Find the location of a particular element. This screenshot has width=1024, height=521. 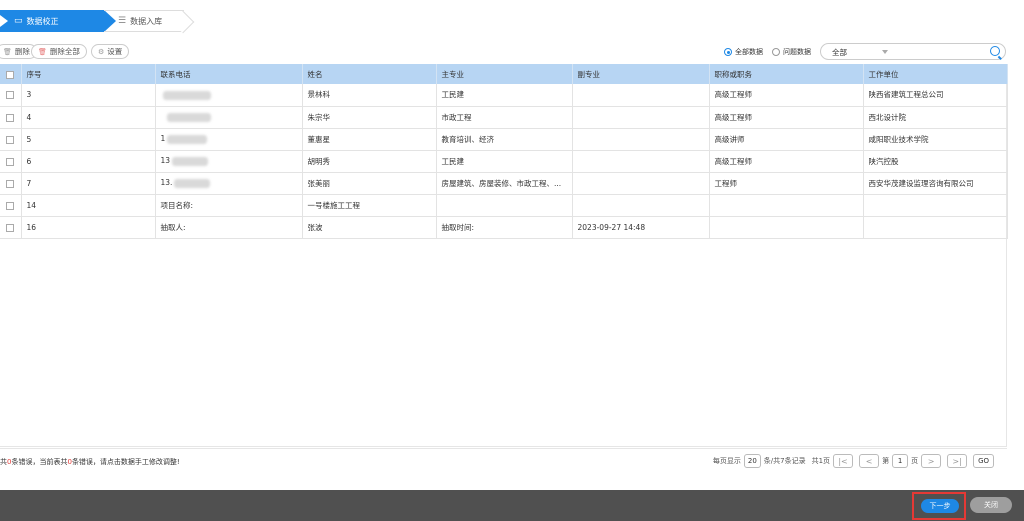

step-label: 数据校正 is located at coordinates (42, 21).